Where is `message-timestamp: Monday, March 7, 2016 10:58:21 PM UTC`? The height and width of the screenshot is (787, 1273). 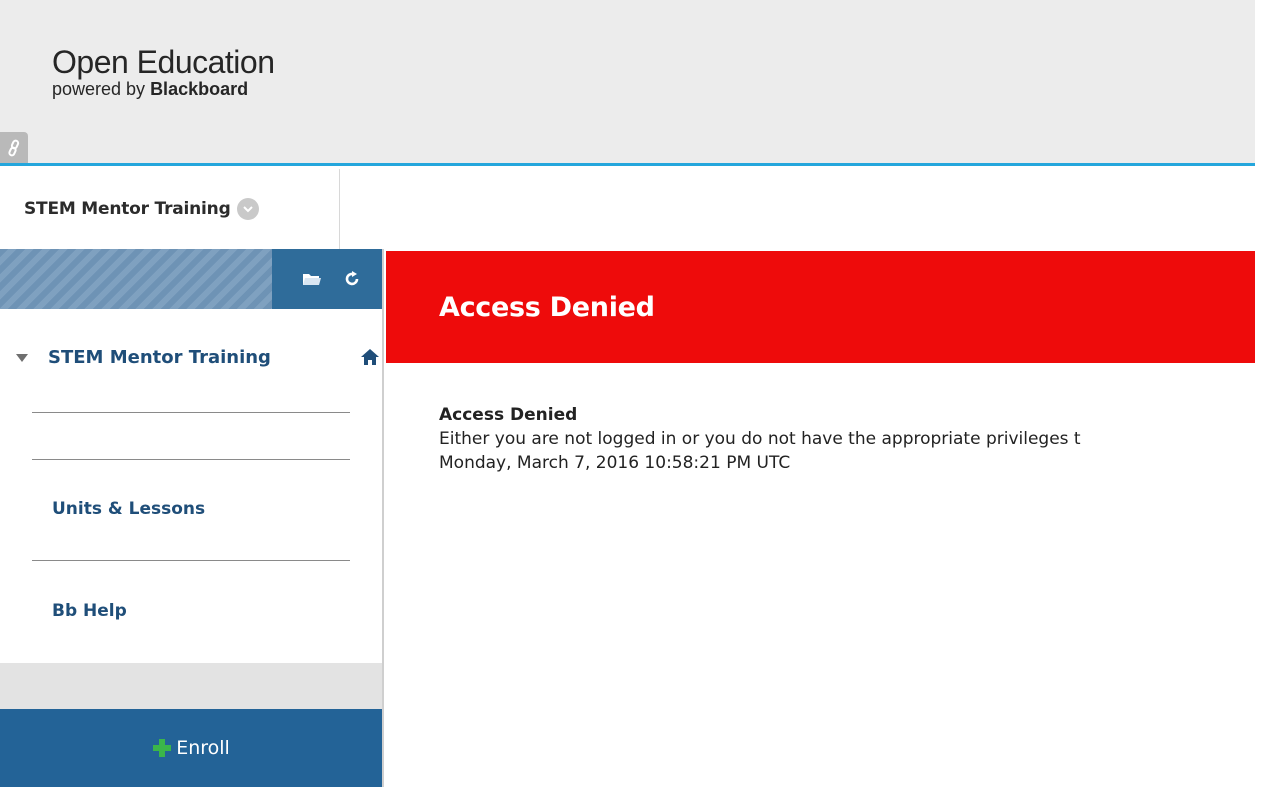
message-timestamp: Monday, March 7, 2016 10:58:21 PM UTC is located at coordinates (615, 463).